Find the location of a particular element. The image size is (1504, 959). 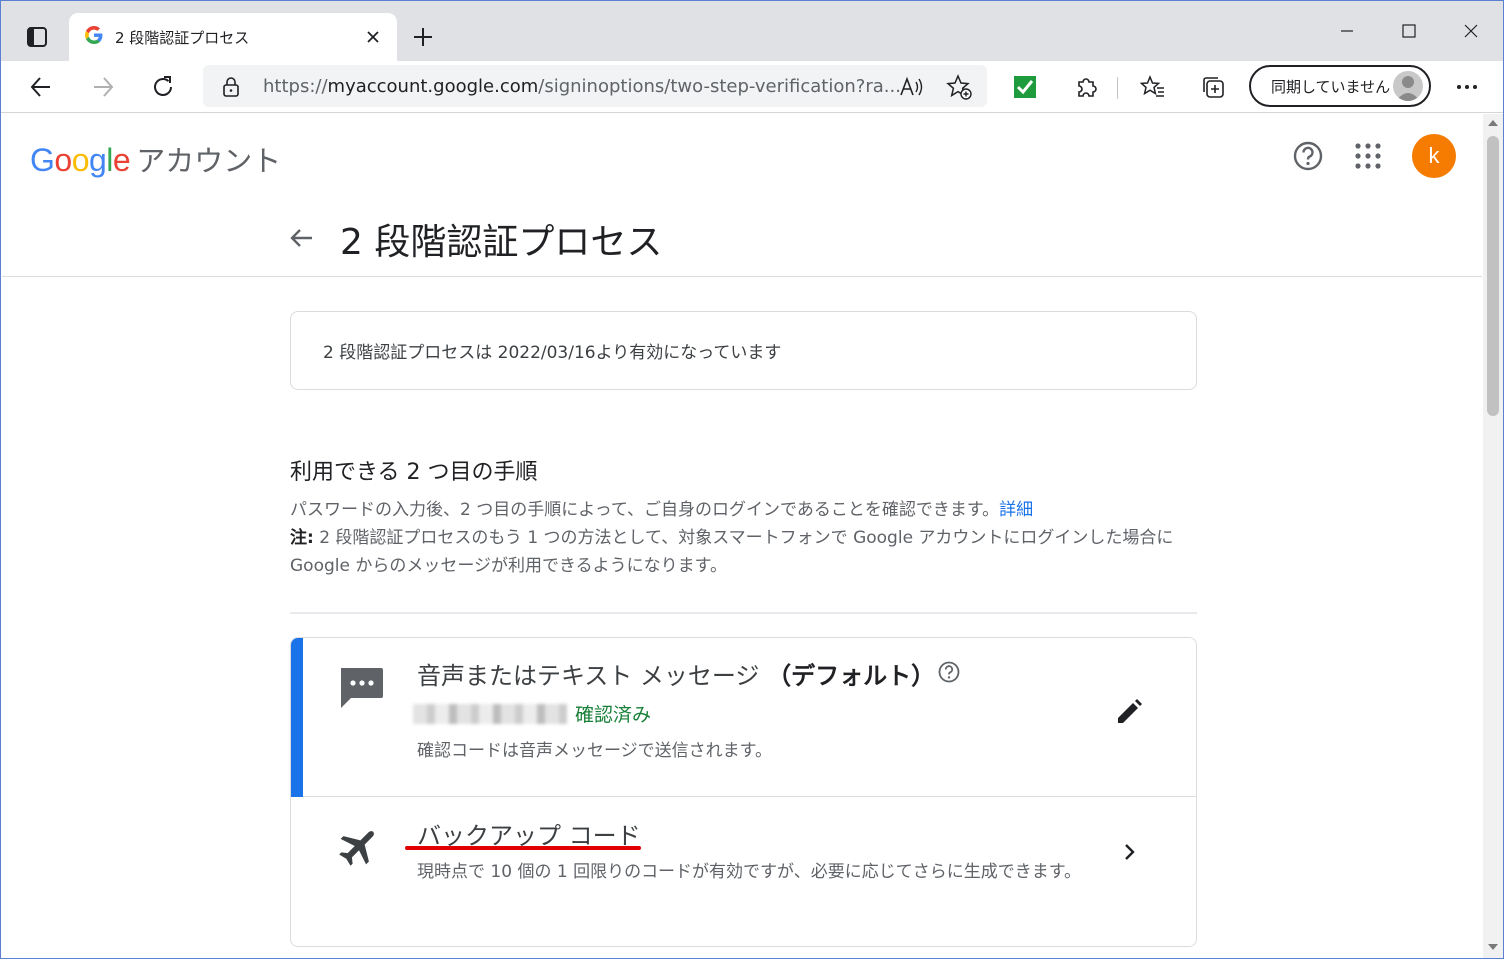

method-help-icon is located at coordinates (949, 672).